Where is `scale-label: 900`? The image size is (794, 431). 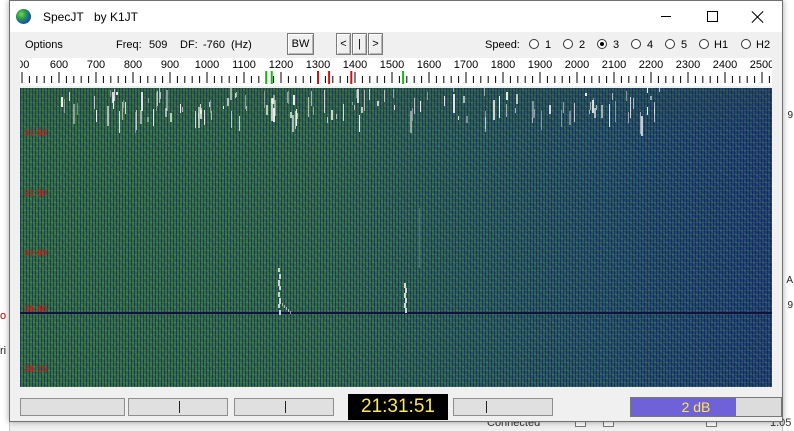
scale-label: 900 is located at coordinates (170, 65).